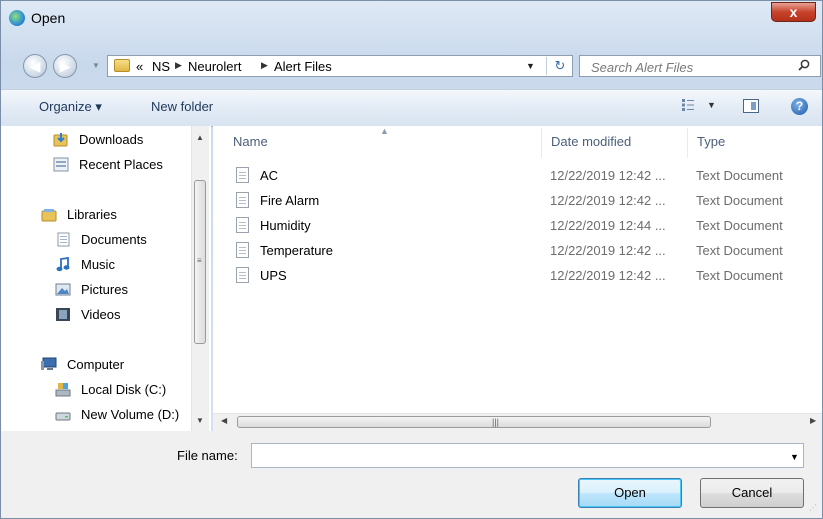 Image resolution: width=823 pixels, height=519 pixels. Describe the element at coordinates (269, 175) in the screenshot. I see `file-name: AC` at that location.